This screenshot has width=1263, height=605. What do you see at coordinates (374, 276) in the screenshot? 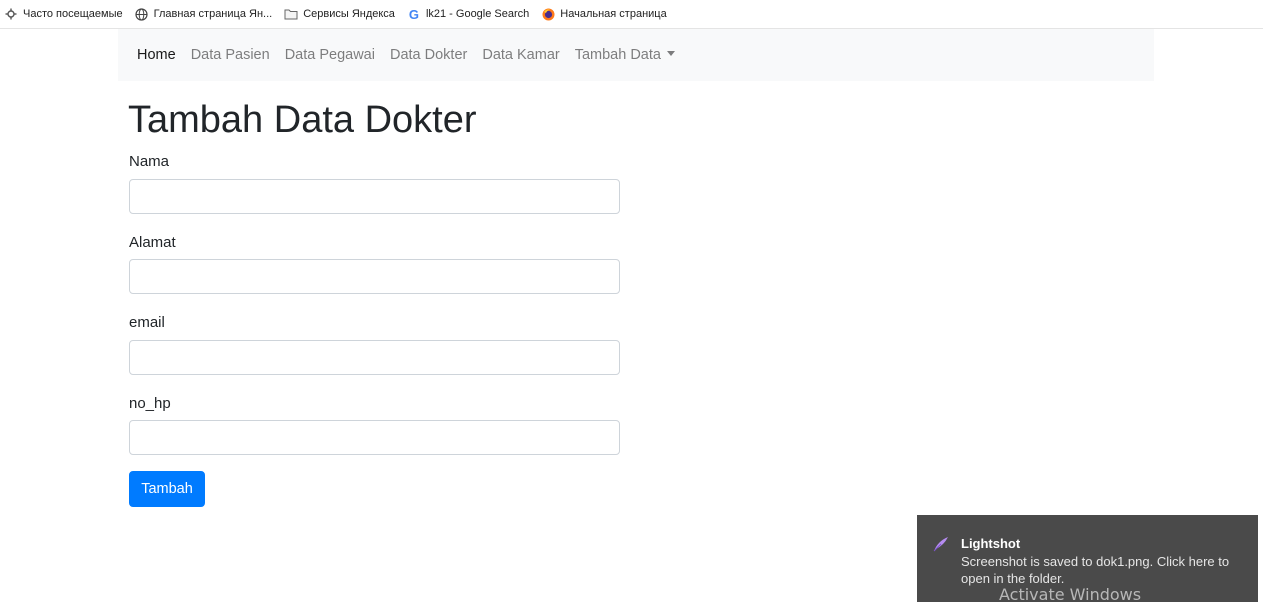
I see `alamat-input` at bounding box center [374, 276].